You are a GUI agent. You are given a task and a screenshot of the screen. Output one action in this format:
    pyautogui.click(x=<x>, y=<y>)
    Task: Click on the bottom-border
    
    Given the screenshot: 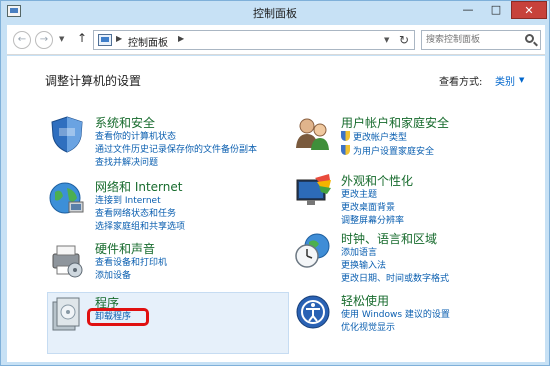 What is the action you would take?
    pyautogui.click(x=276, y=363)
    